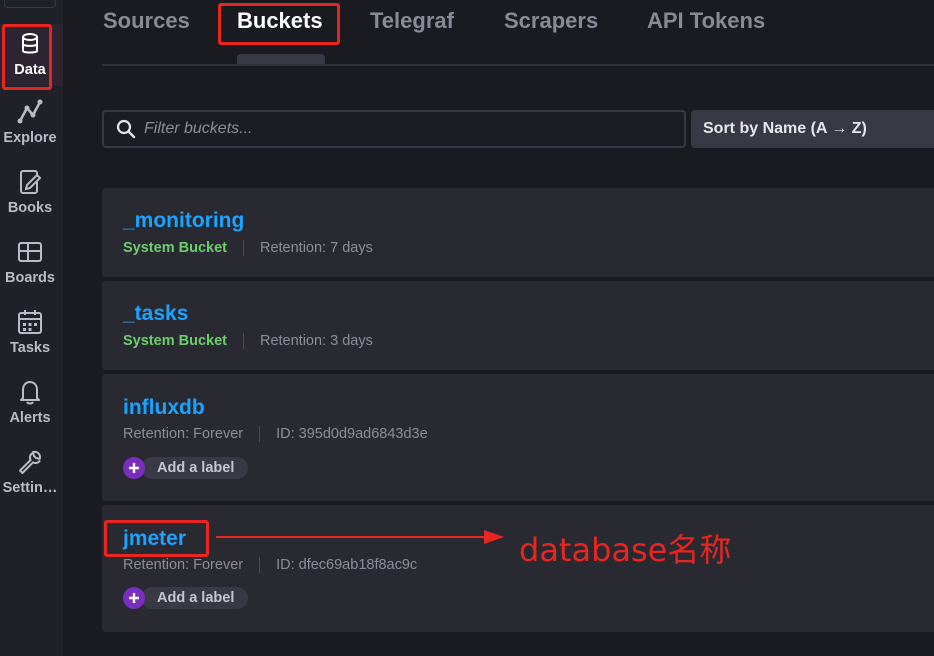 Image resolution: width=934 pixels, height=656 pixels. What do you see at coordinates (30, 208) in the screenshot?
I see `sidebar-item-label: Books` at bounding box center [30, 208].